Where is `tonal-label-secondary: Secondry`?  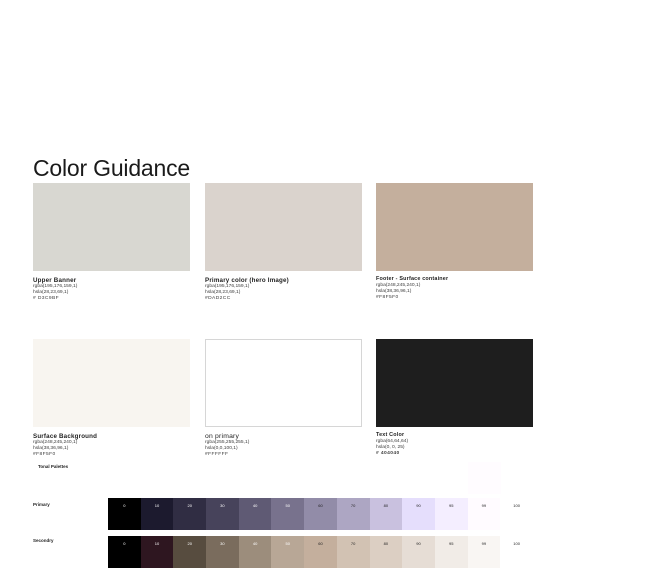
tonal-label-secondary: Secondry is located at coordinates (43, 540).